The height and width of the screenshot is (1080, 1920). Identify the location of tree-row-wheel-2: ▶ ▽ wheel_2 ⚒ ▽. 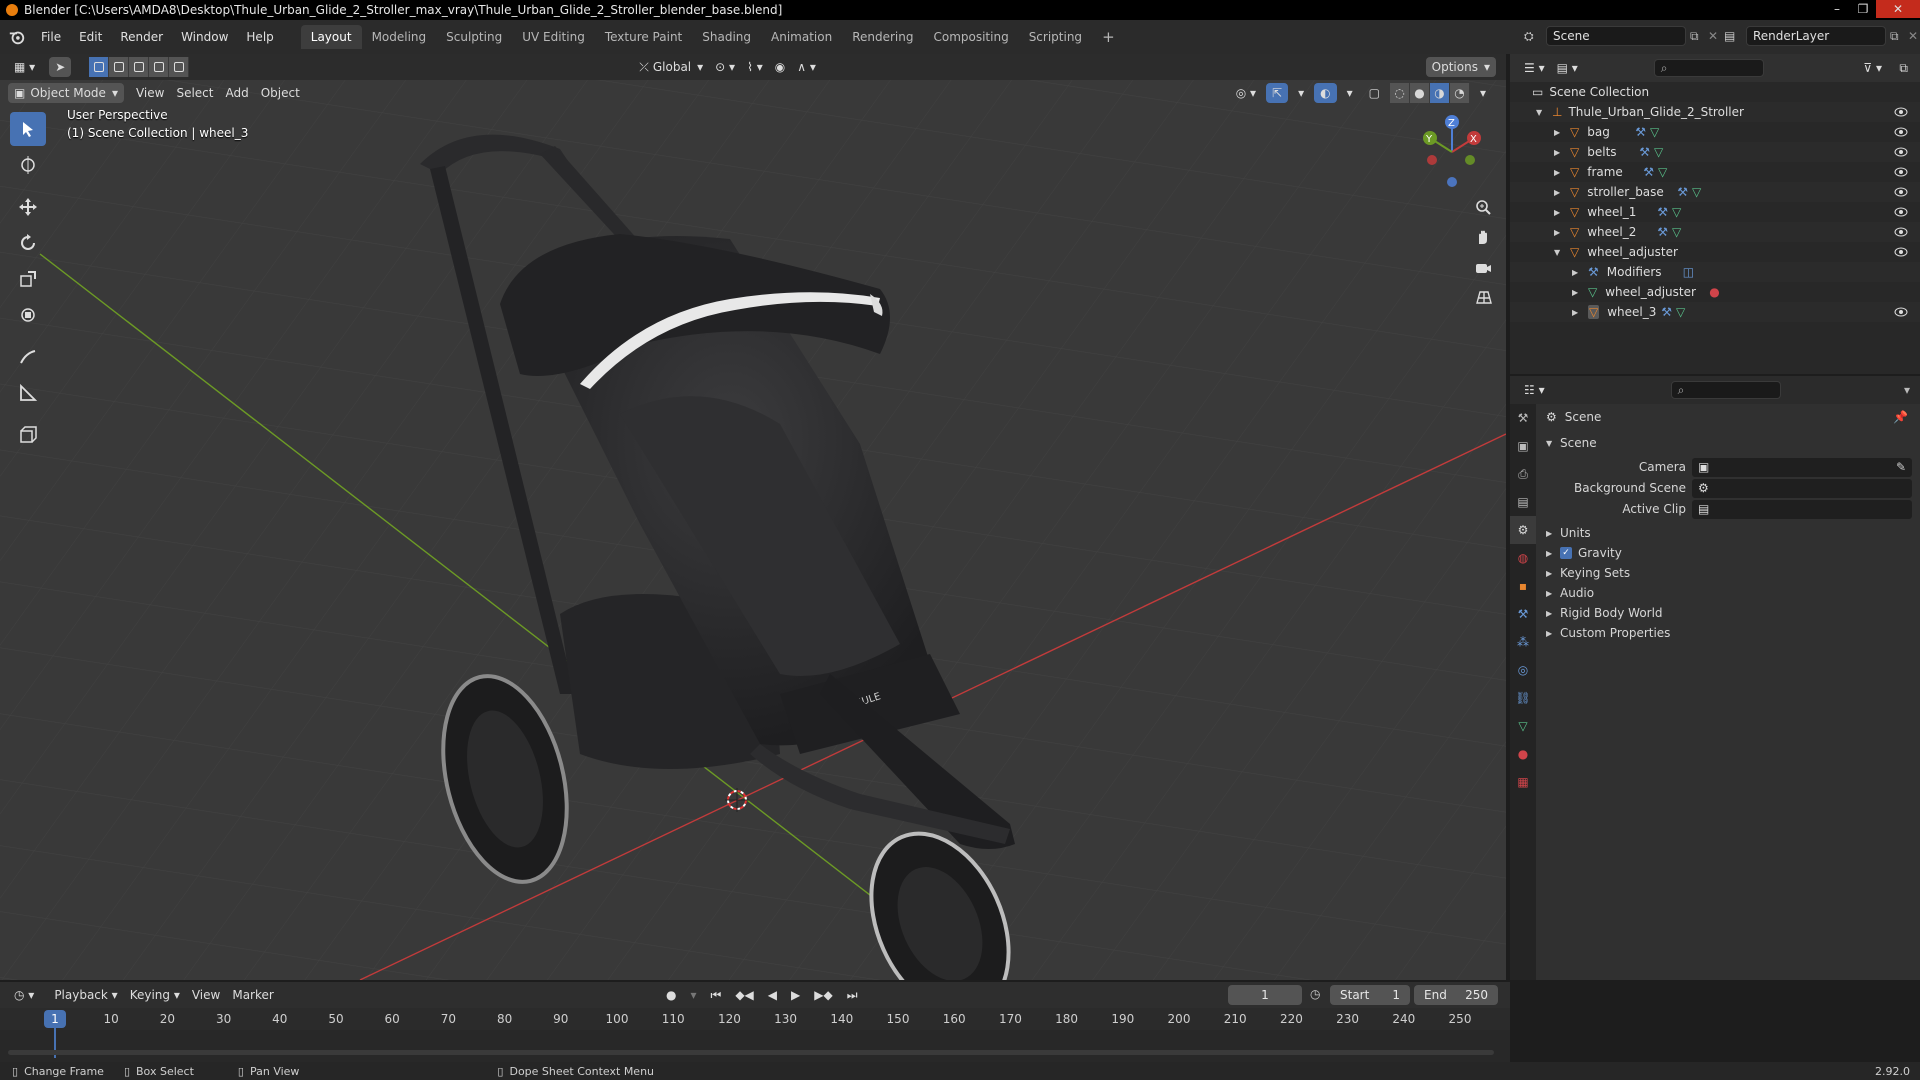
(1715, 232).